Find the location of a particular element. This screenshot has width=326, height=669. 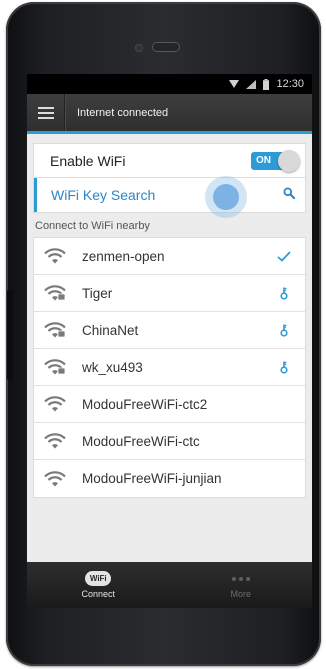

wifi-key-search-row: WiFi Key Search is located at coordinates (169, 197).